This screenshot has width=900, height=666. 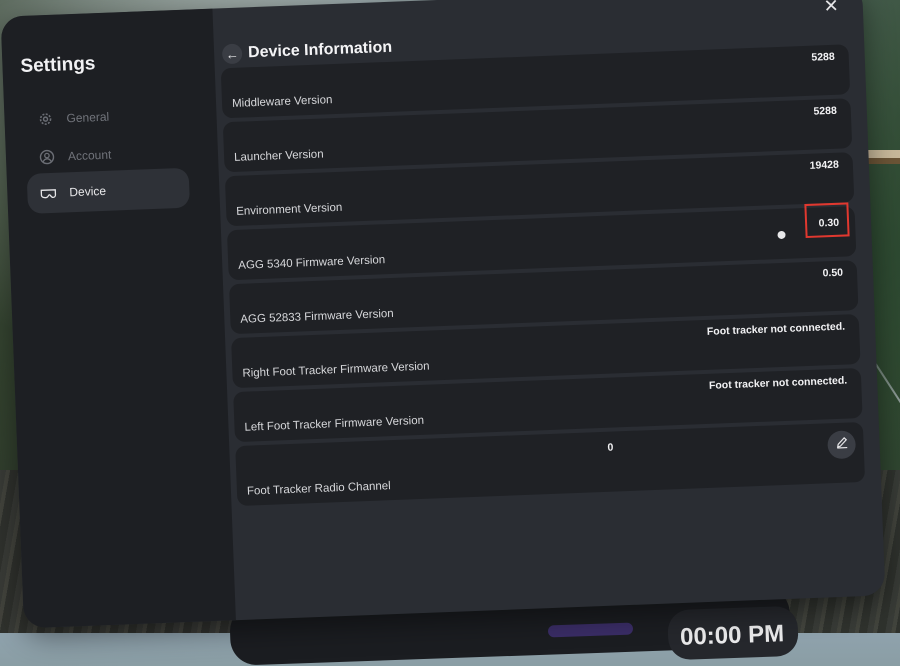 What do you see at coordinates (48, 193) in the screenshot?
I see `headset-icon` at bounding box center [48, 193].